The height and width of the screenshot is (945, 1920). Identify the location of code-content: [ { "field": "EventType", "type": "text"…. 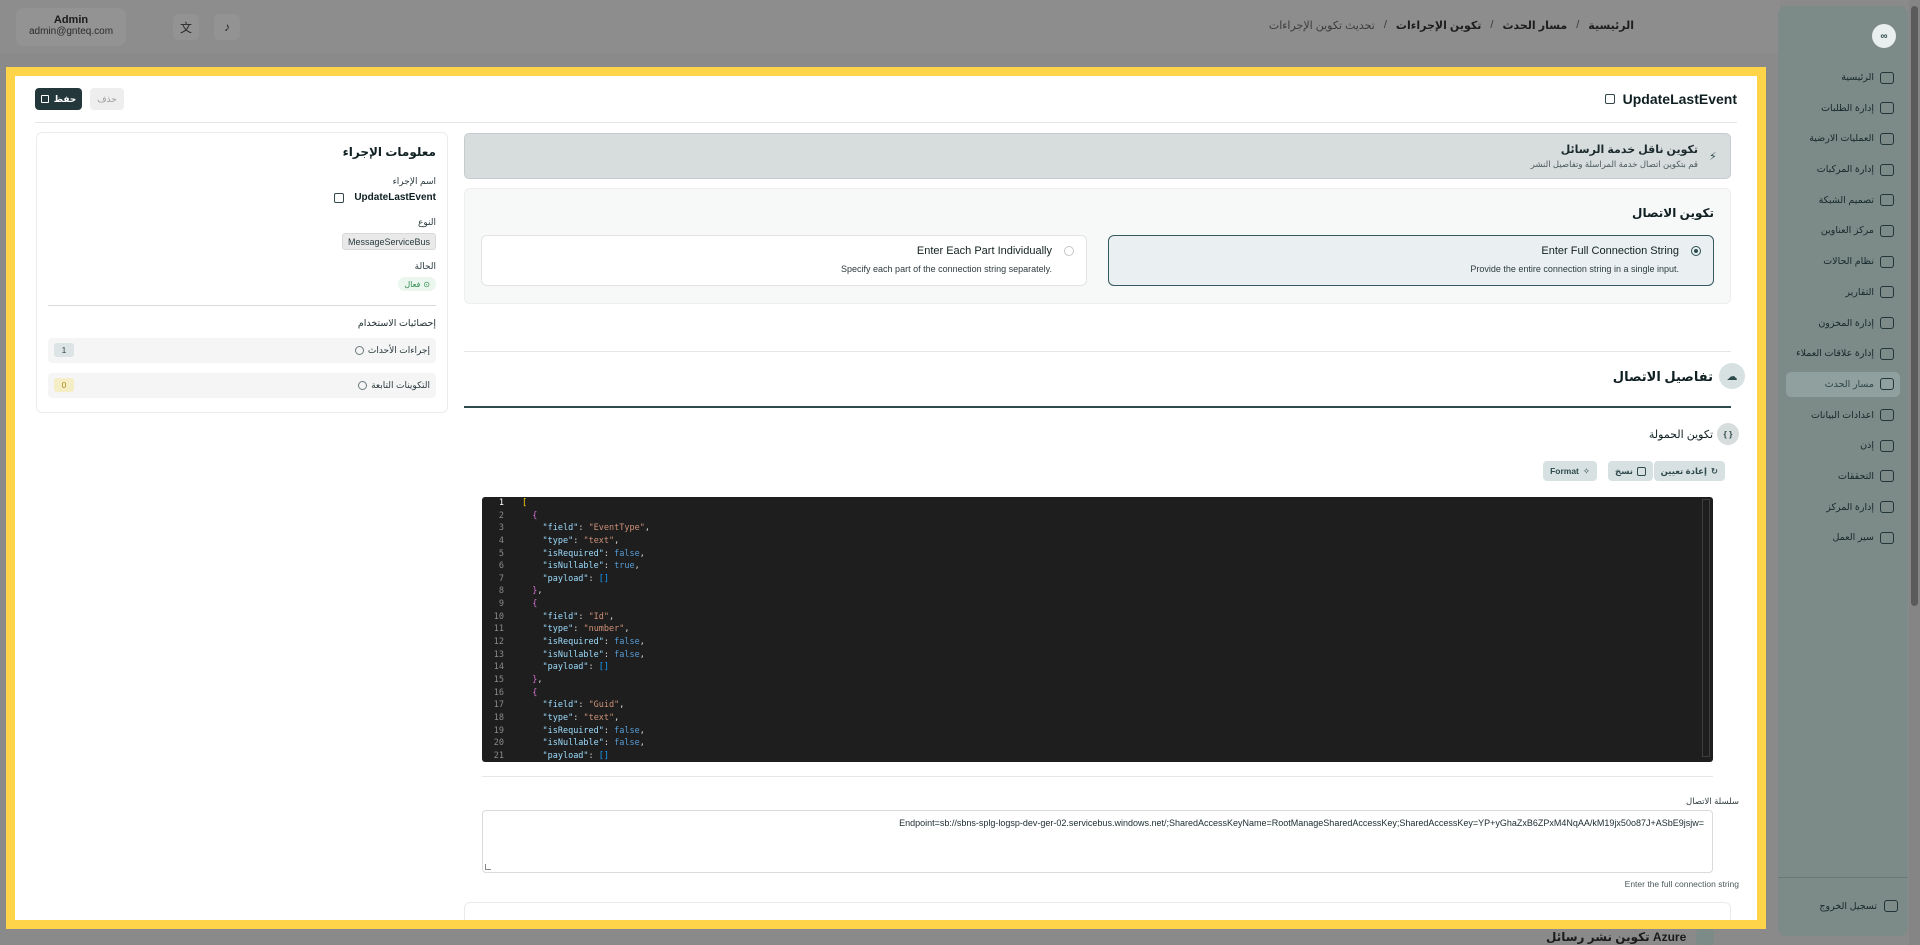
(586, 629).